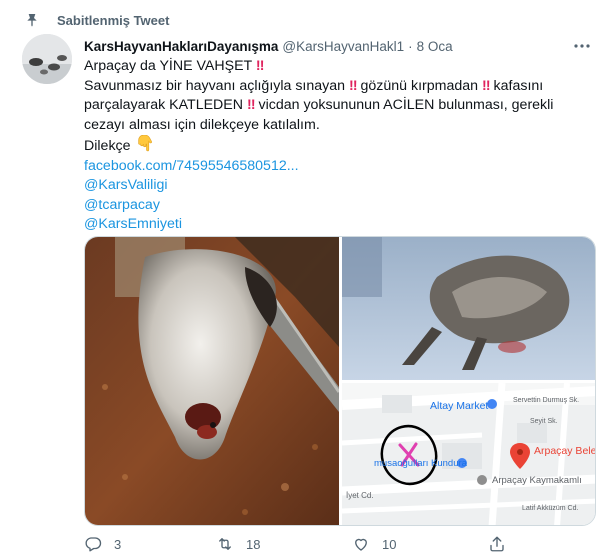 The height and width of the screenshot is (558, 613). What do you see at coordinates (107, 146) in the screenshot?
I see `text-segment: Dilekçe` at bounding box center [107, 146].